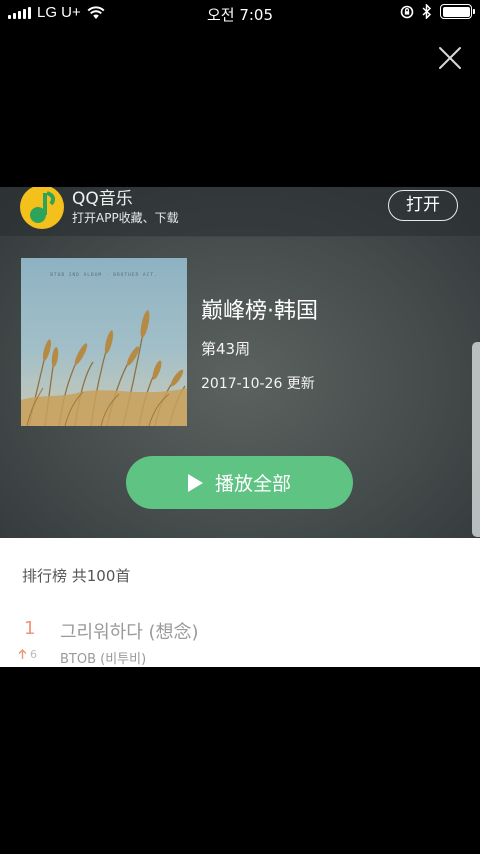 This screenshot has width=480, height=854. Describe the element at coordinates (457, 11) in the screenshot. I see `battery-icon` at that location.